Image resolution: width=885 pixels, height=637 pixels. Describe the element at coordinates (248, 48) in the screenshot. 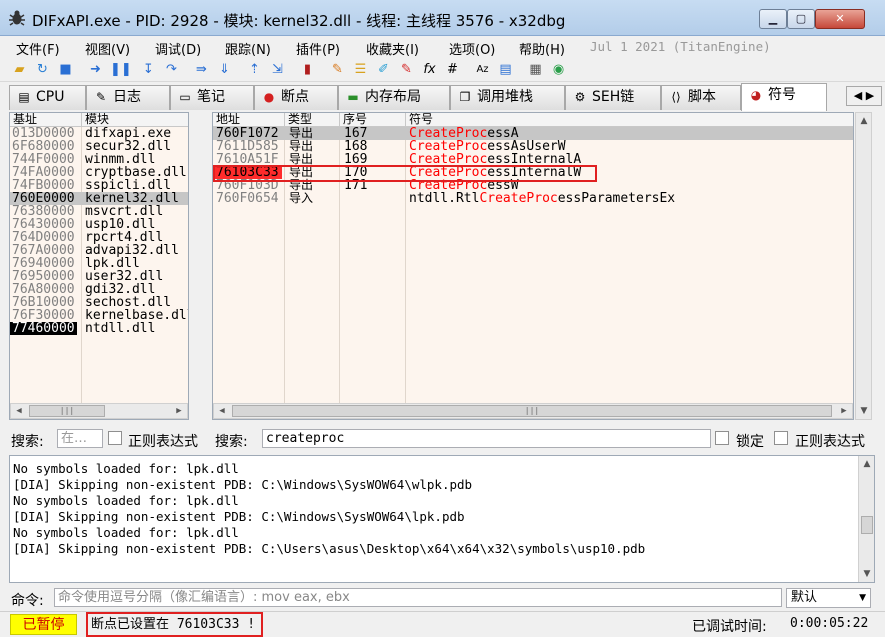

I see `menu-trace: 跟踪(N)` at that location.